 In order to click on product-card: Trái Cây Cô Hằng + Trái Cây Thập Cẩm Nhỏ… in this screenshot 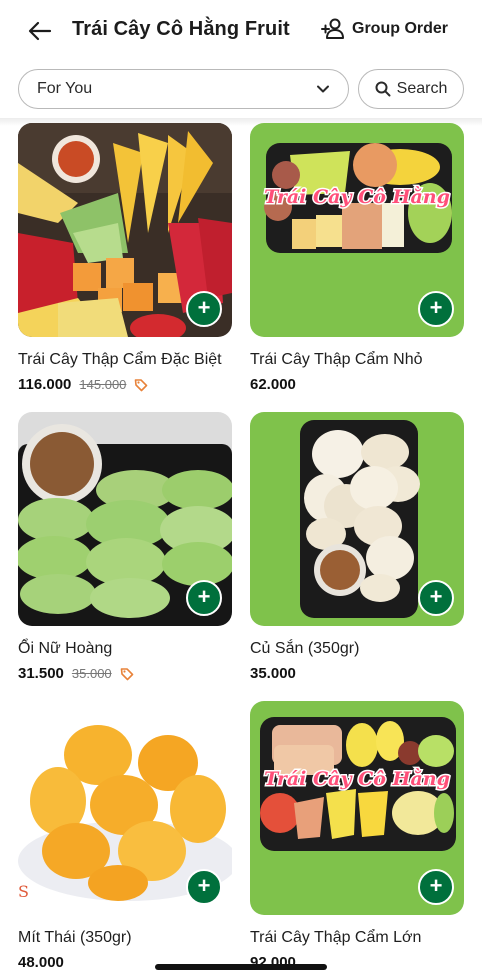, I will do `click(357, 258)`.